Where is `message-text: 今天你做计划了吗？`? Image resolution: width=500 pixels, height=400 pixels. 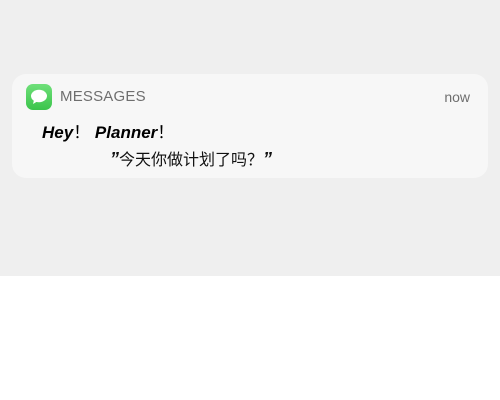 message-text: 今天你做计划了吗？ is located at coordinates (191, 159).